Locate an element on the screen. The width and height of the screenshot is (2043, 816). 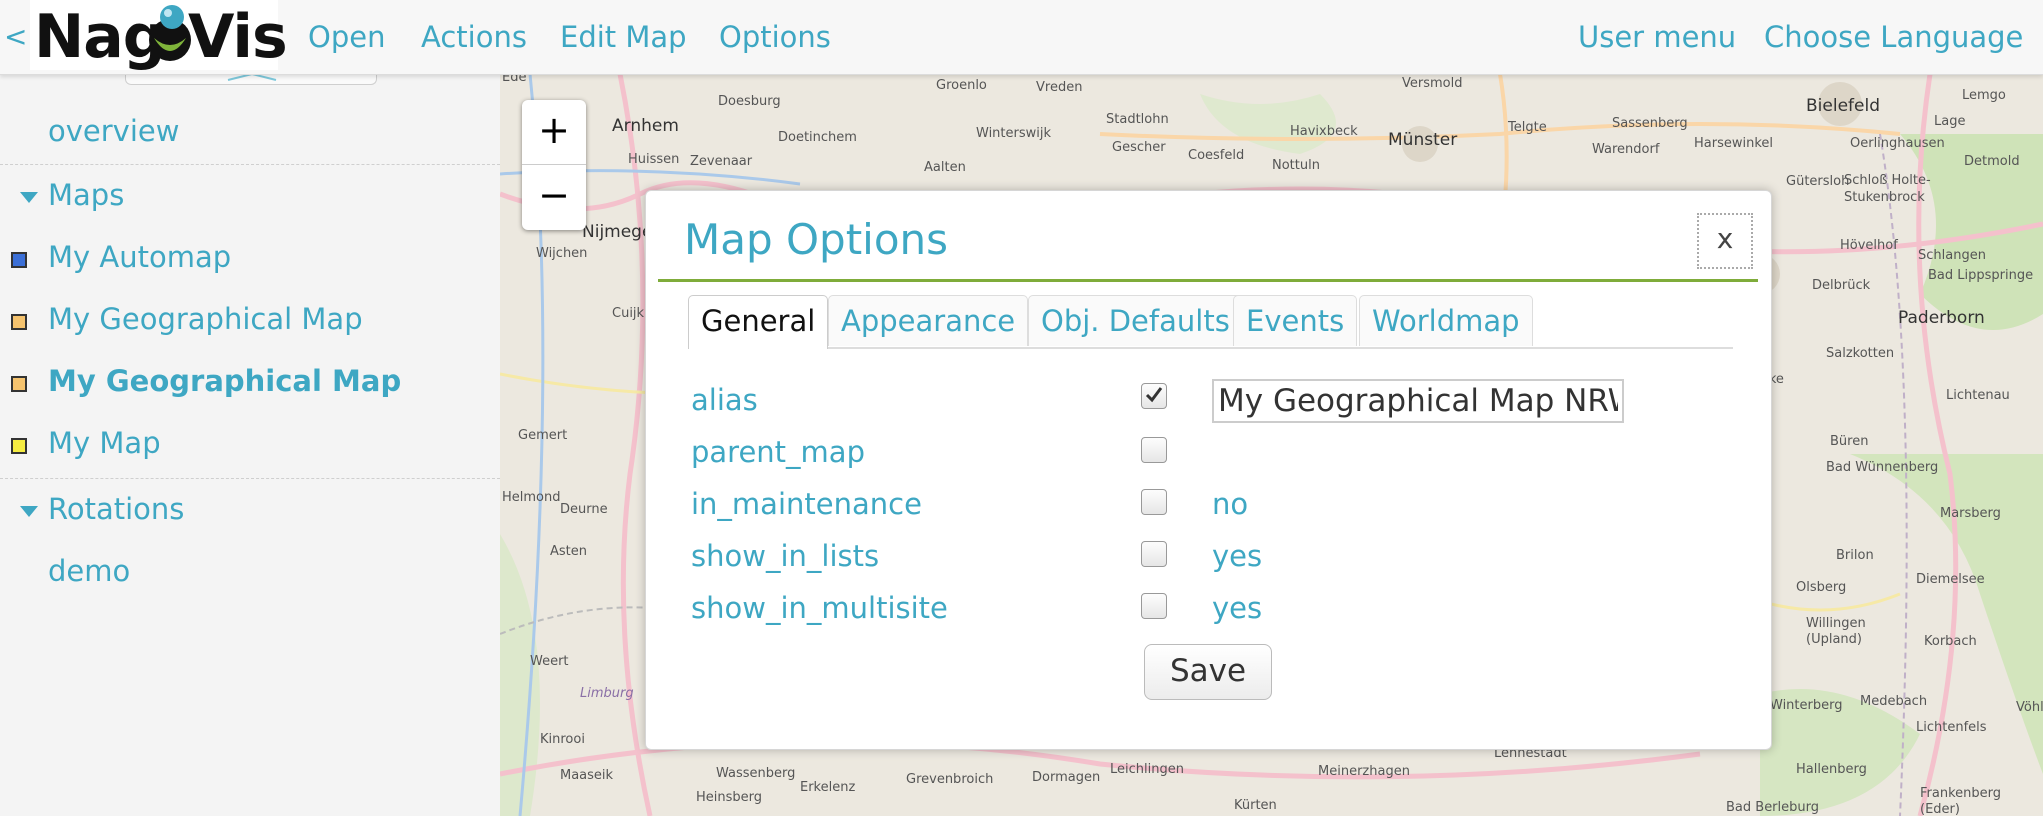
alias-checkbox is located at coordinates (1154, 396).